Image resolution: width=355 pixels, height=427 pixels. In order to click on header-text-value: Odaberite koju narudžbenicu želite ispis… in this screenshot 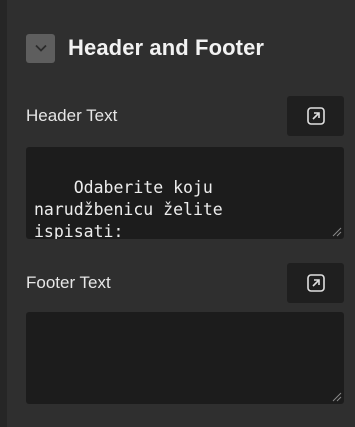, I will do `click(128, 208)`.